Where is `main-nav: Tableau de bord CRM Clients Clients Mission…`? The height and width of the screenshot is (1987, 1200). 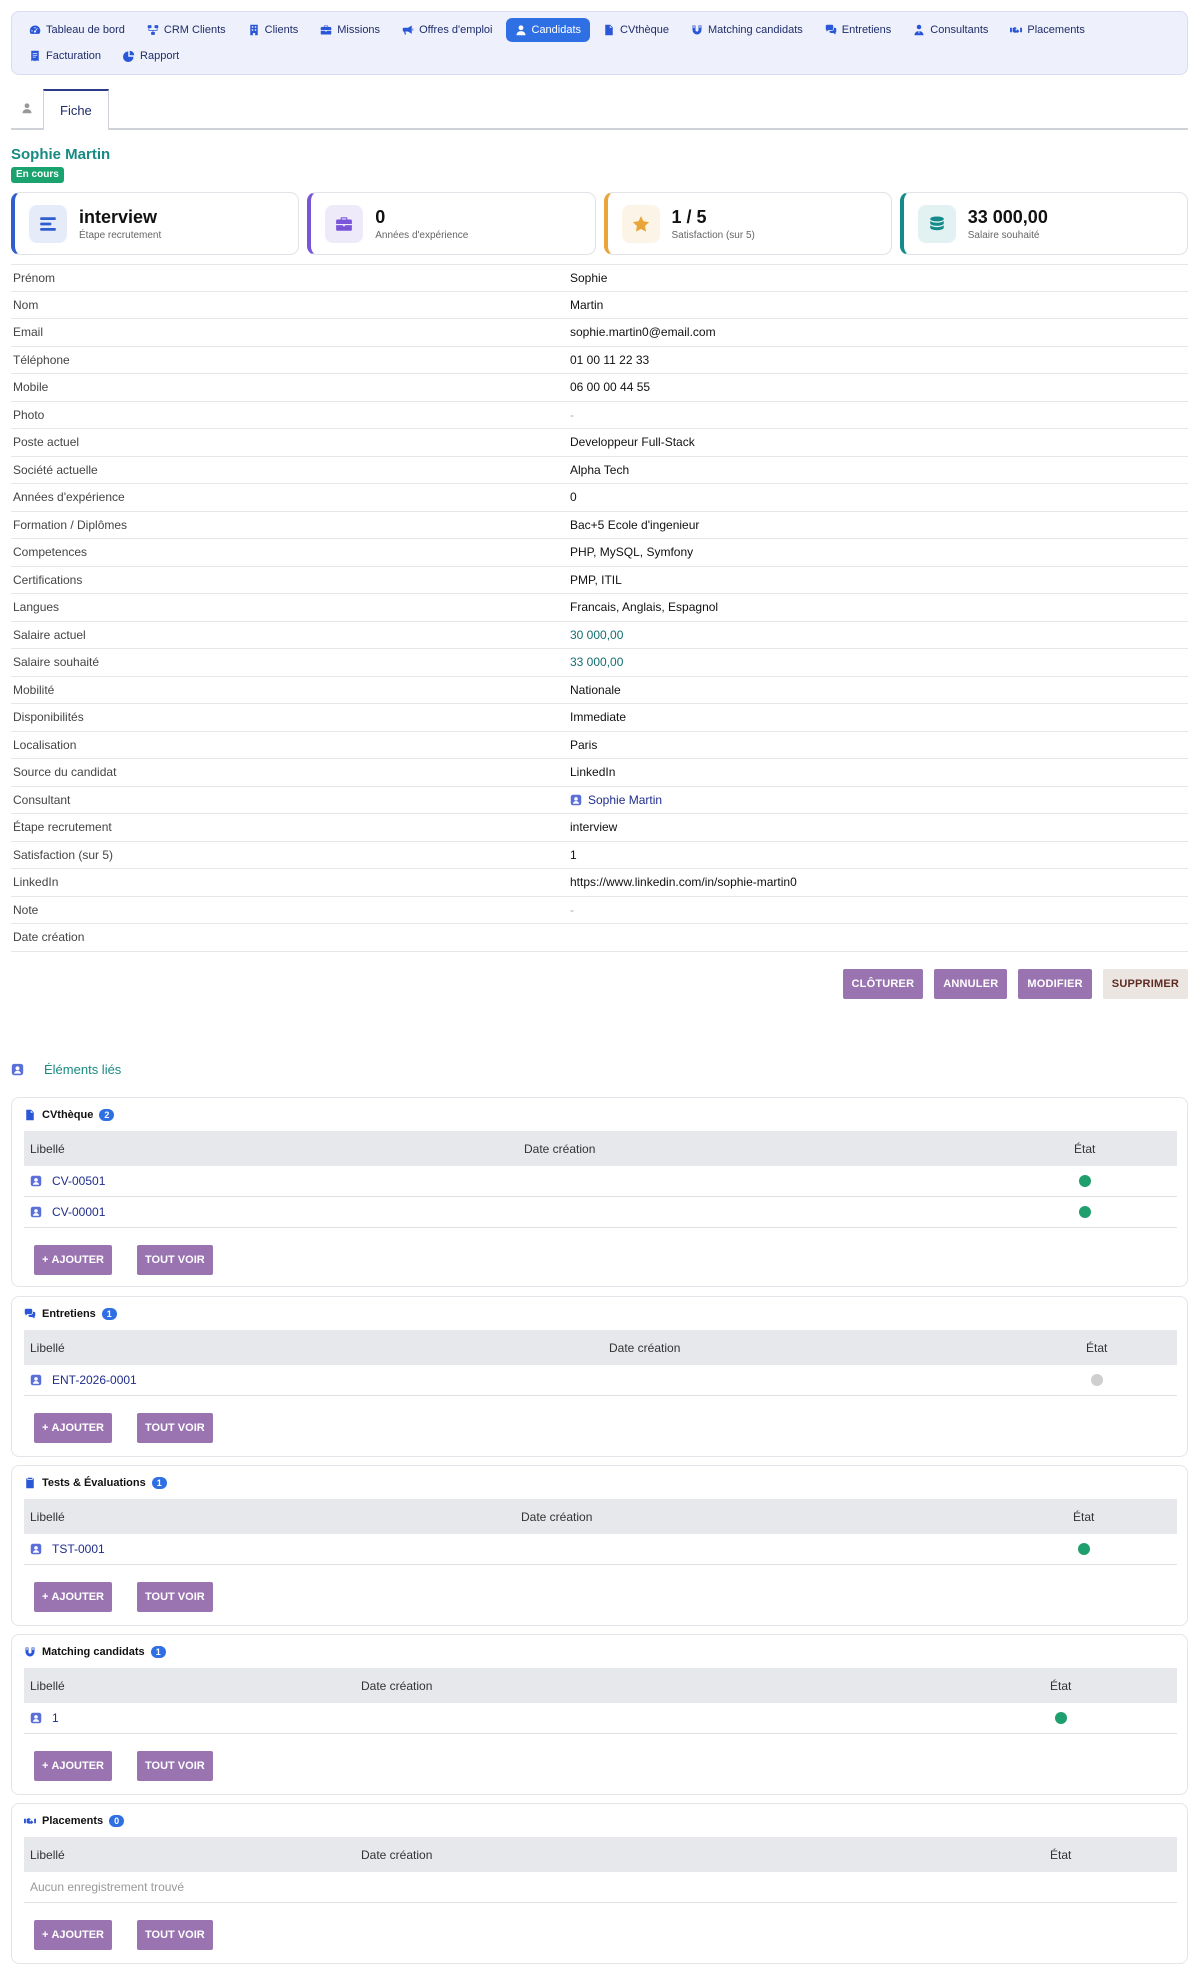 main-nav: Tableau de bord CRM Clients Clients Mission… is located at coordinates (599, 43).